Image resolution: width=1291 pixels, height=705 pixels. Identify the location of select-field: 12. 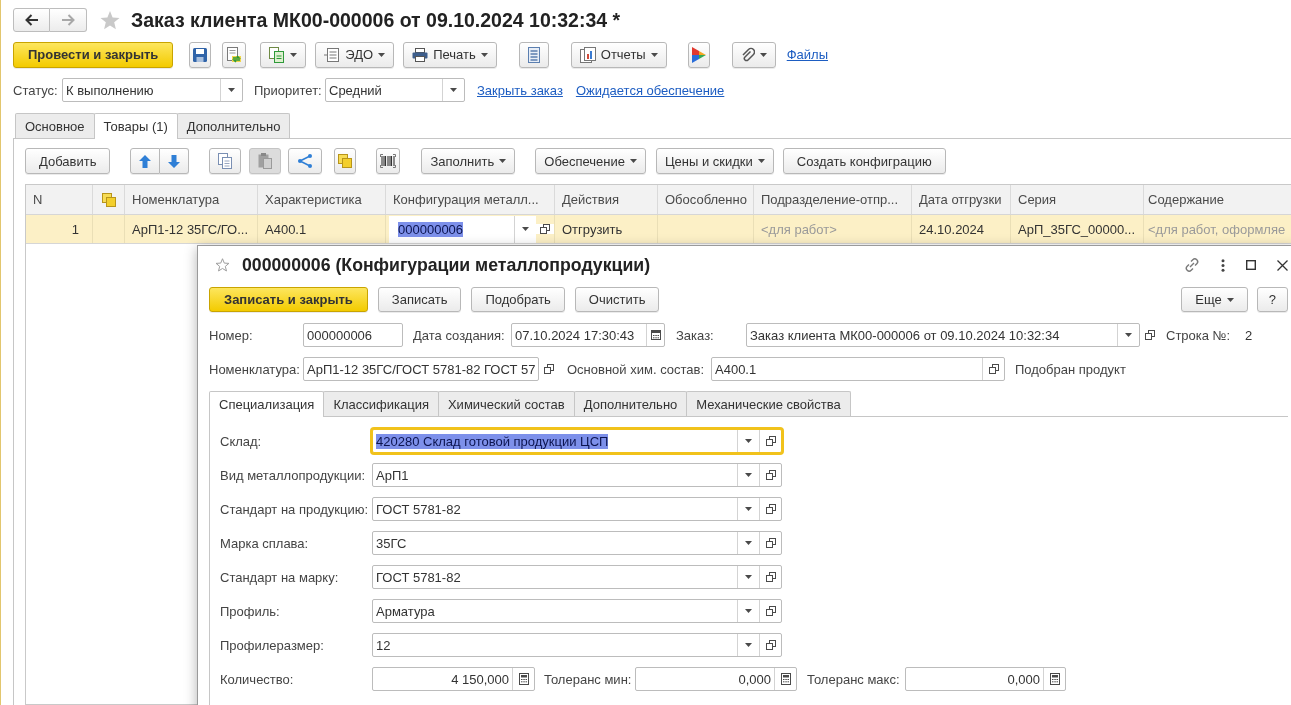
(577, 645).